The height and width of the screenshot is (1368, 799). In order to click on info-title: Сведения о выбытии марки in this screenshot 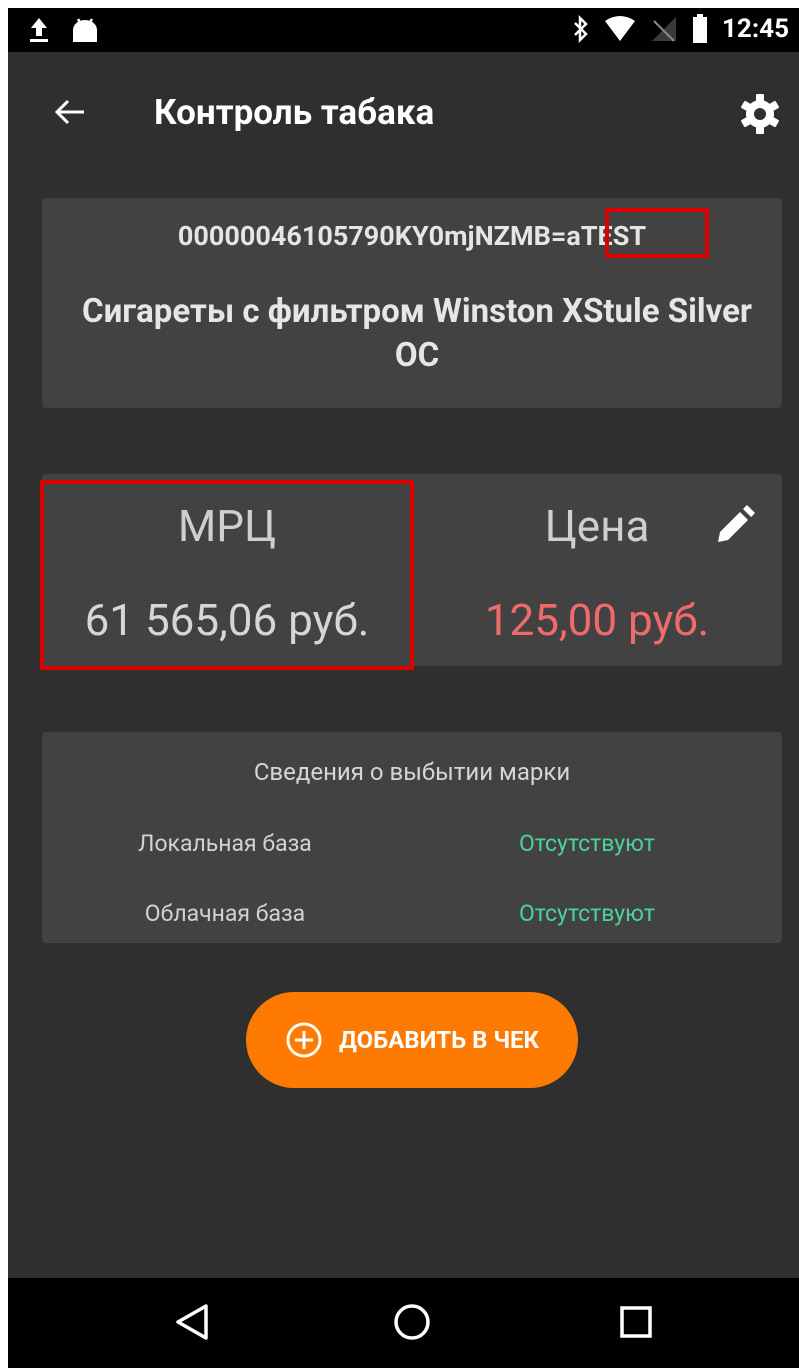, I will do `click(412, 772)`.